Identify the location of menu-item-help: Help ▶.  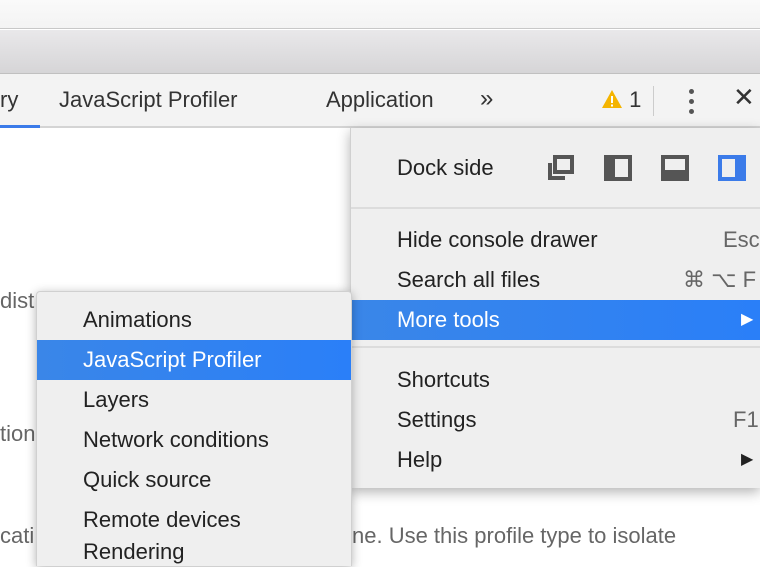
(555, 460).